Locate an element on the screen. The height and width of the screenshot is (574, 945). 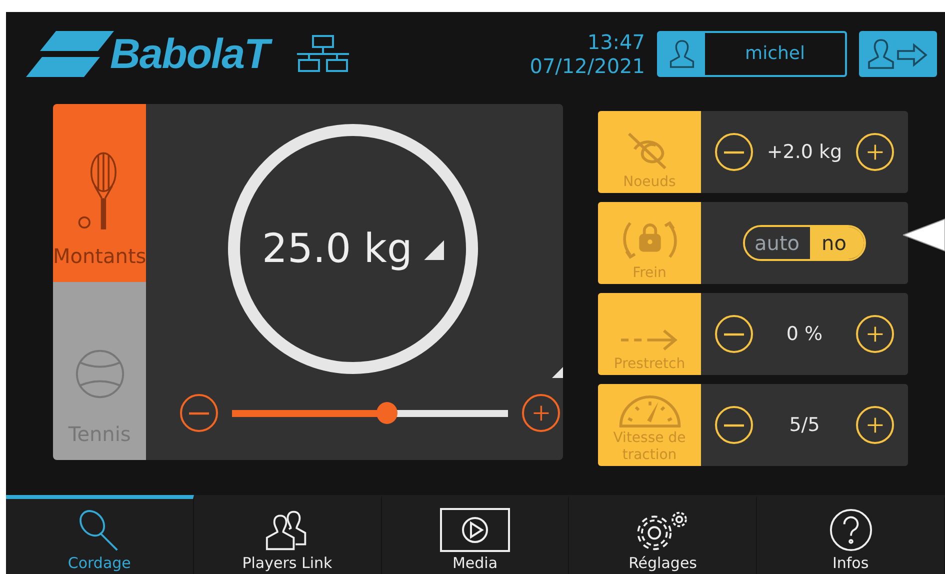
tension-slider is located at coordinates (370, 413).